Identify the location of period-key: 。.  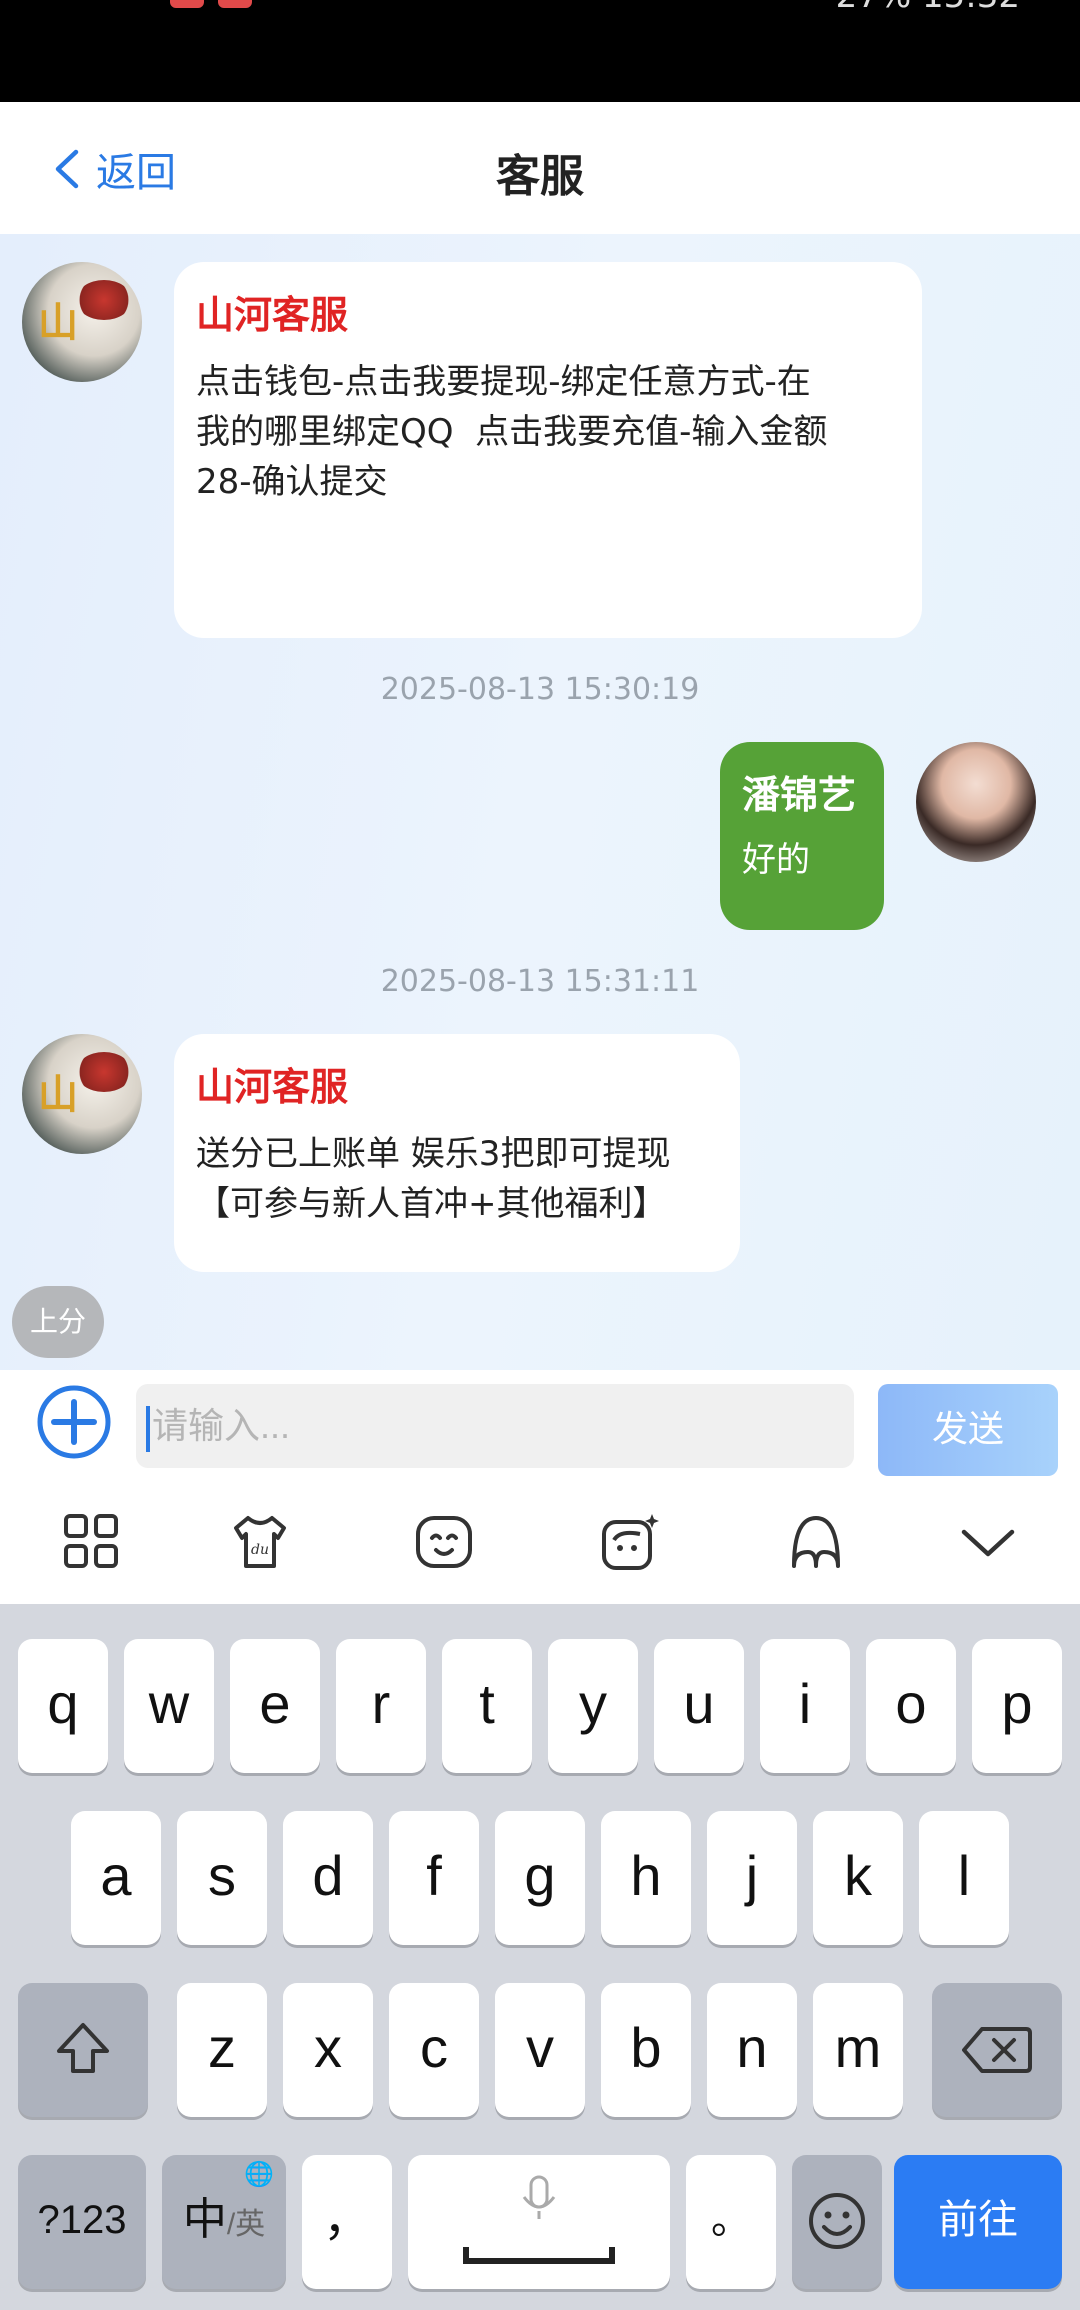
(731, 2222).